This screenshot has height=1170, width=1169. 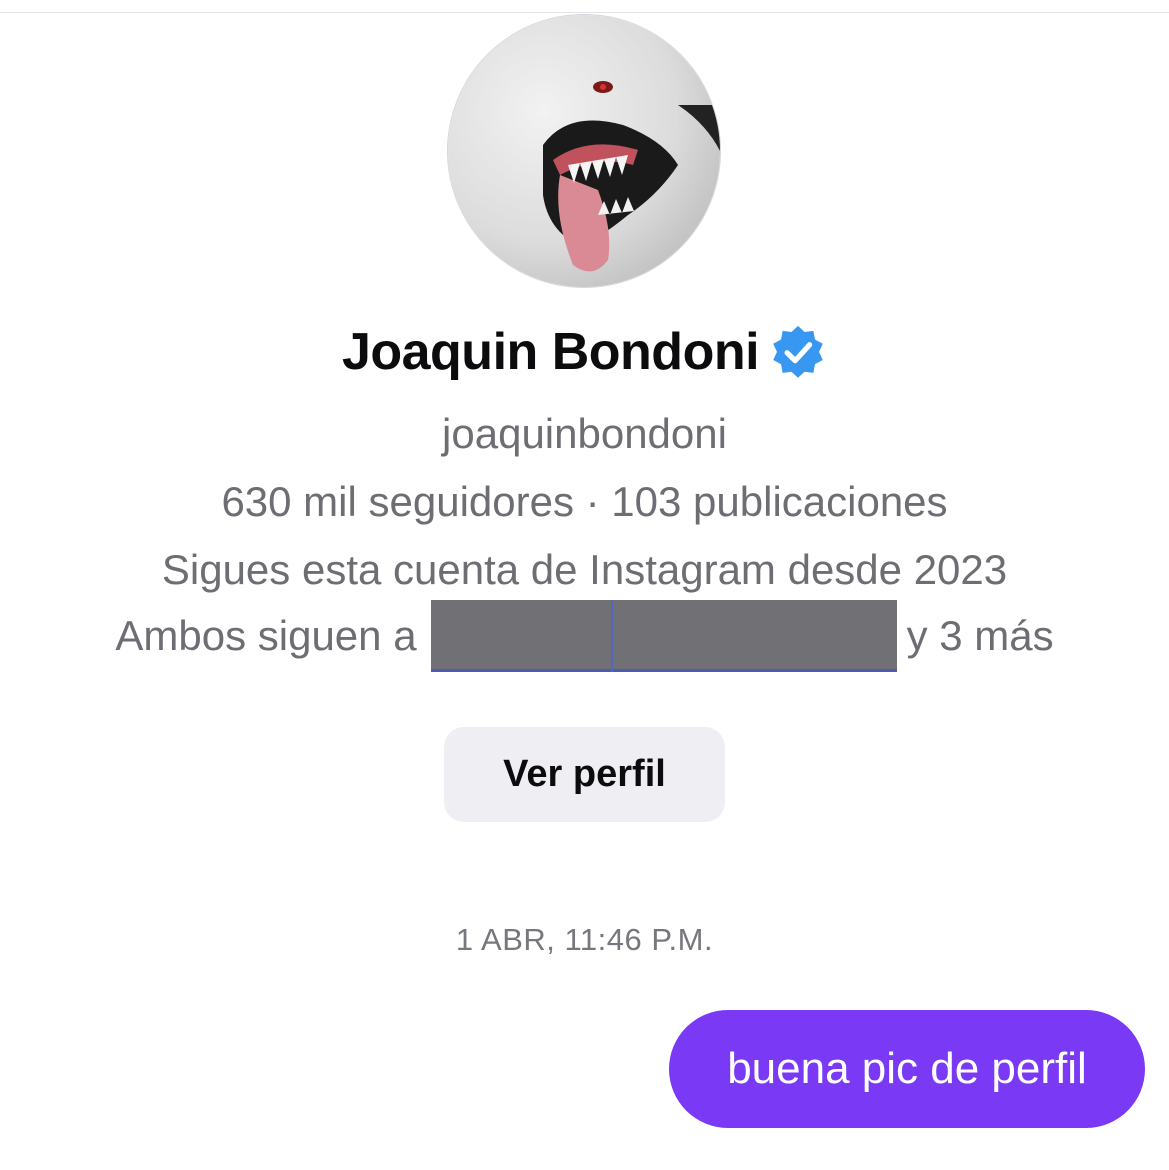 What do you see at coordinates (266, 635) in the screenshot?
I see `mutual-prefix: Ambos siguen a` at bounding box center [266, 635].